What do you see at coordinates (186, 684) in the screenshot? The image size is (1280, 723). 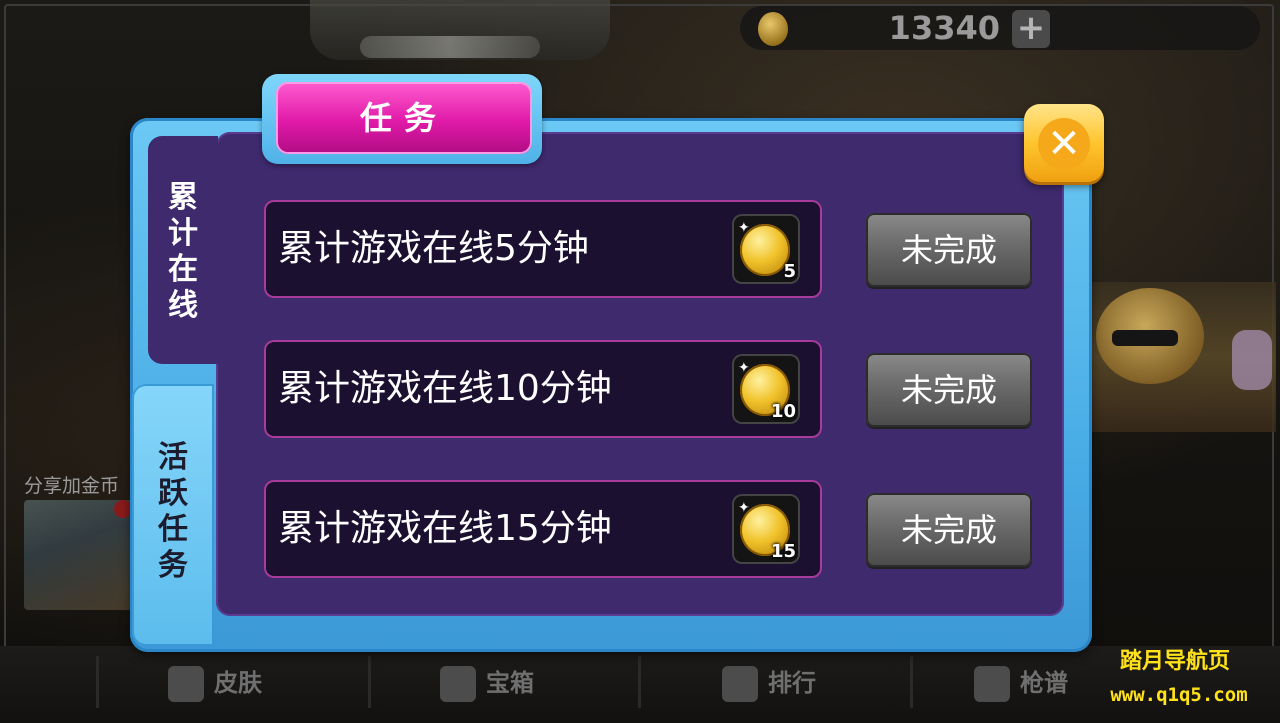 I see `jacket-icon` at bounding box center [186, 684].